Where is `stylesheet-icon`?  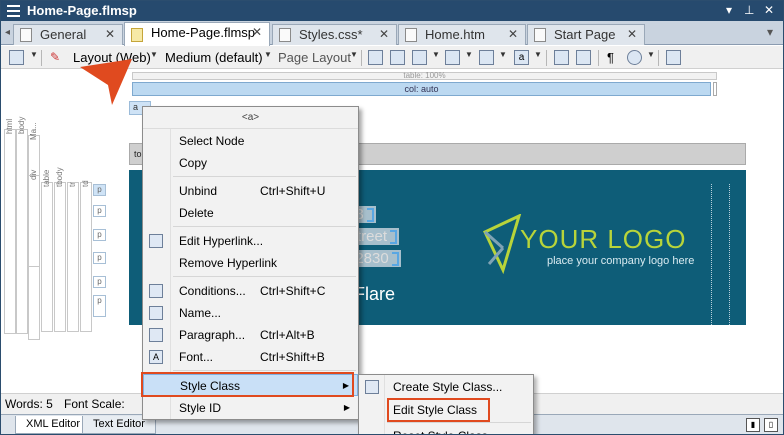 stylesheet-icon is located at coordinates (285, 35).